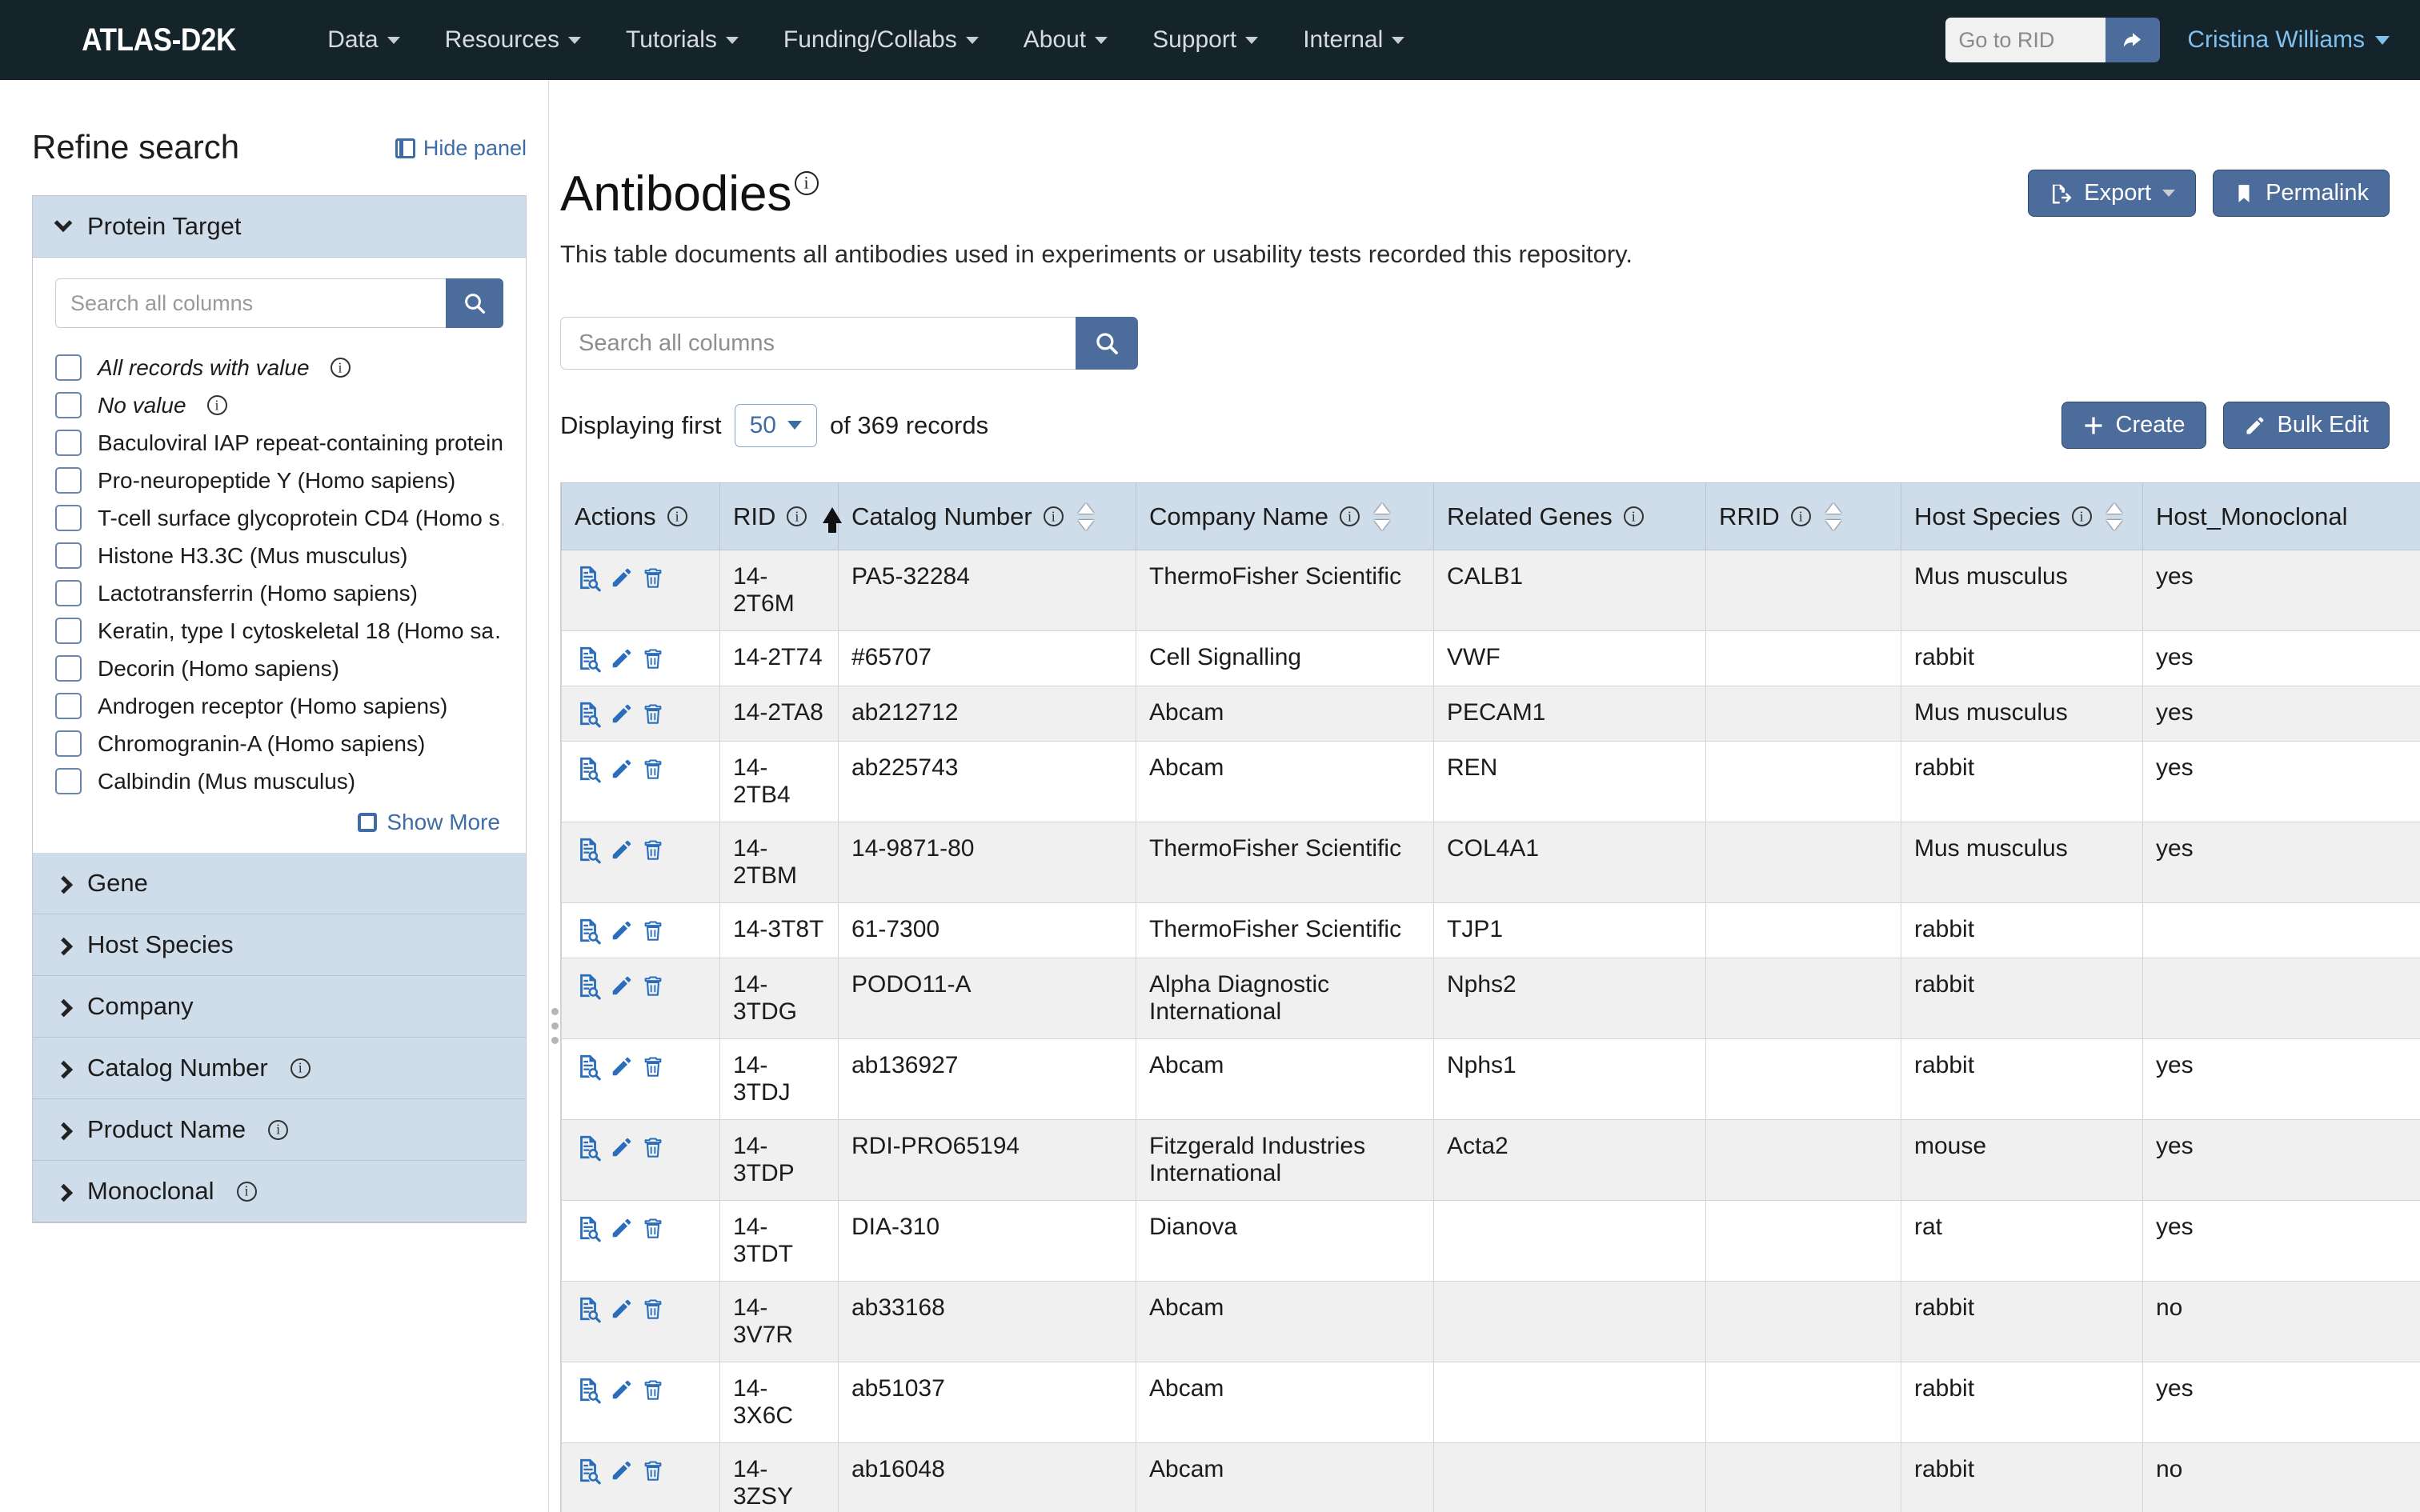 The width and height of the screenshot is (2420, 1512). Describe the element at coordinates (279, 781) in the screenshot. I see `facet-option: Calbindin (Mus musculus)` at that location.